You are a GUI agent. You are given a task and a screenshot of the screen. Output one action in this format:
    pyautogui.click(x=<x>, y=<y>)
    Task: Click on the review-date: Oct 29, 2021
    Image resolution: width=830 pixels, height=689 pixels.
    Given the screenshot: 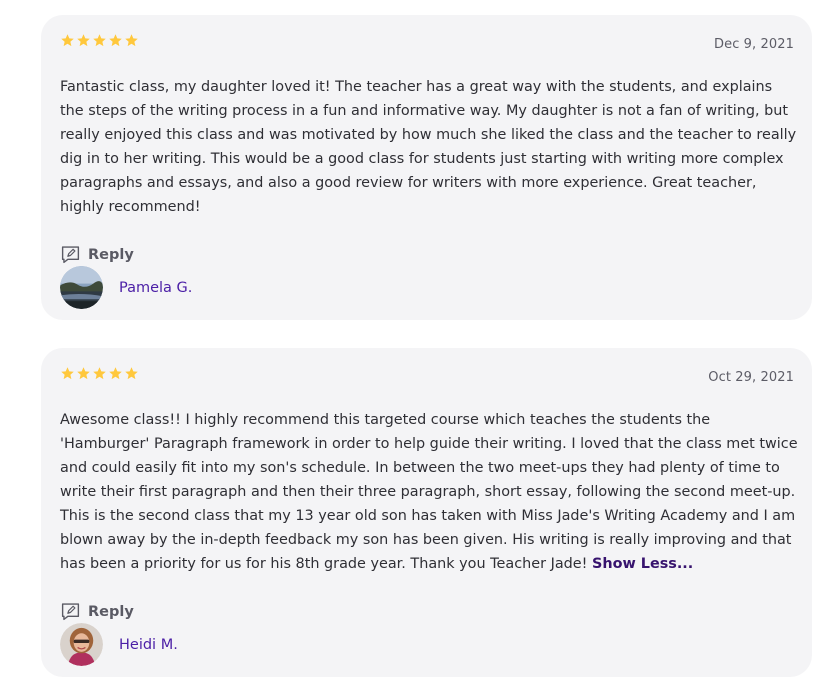 What is the action you would take?
    pyautogui.click(x=751, y=377)
    